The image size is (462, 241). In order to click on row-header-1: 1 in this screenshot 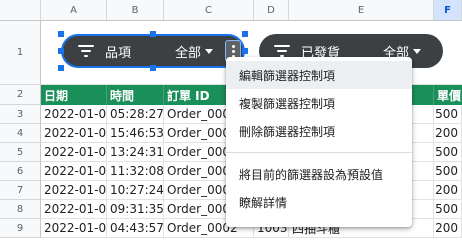, I will do `click(20, 53)`.